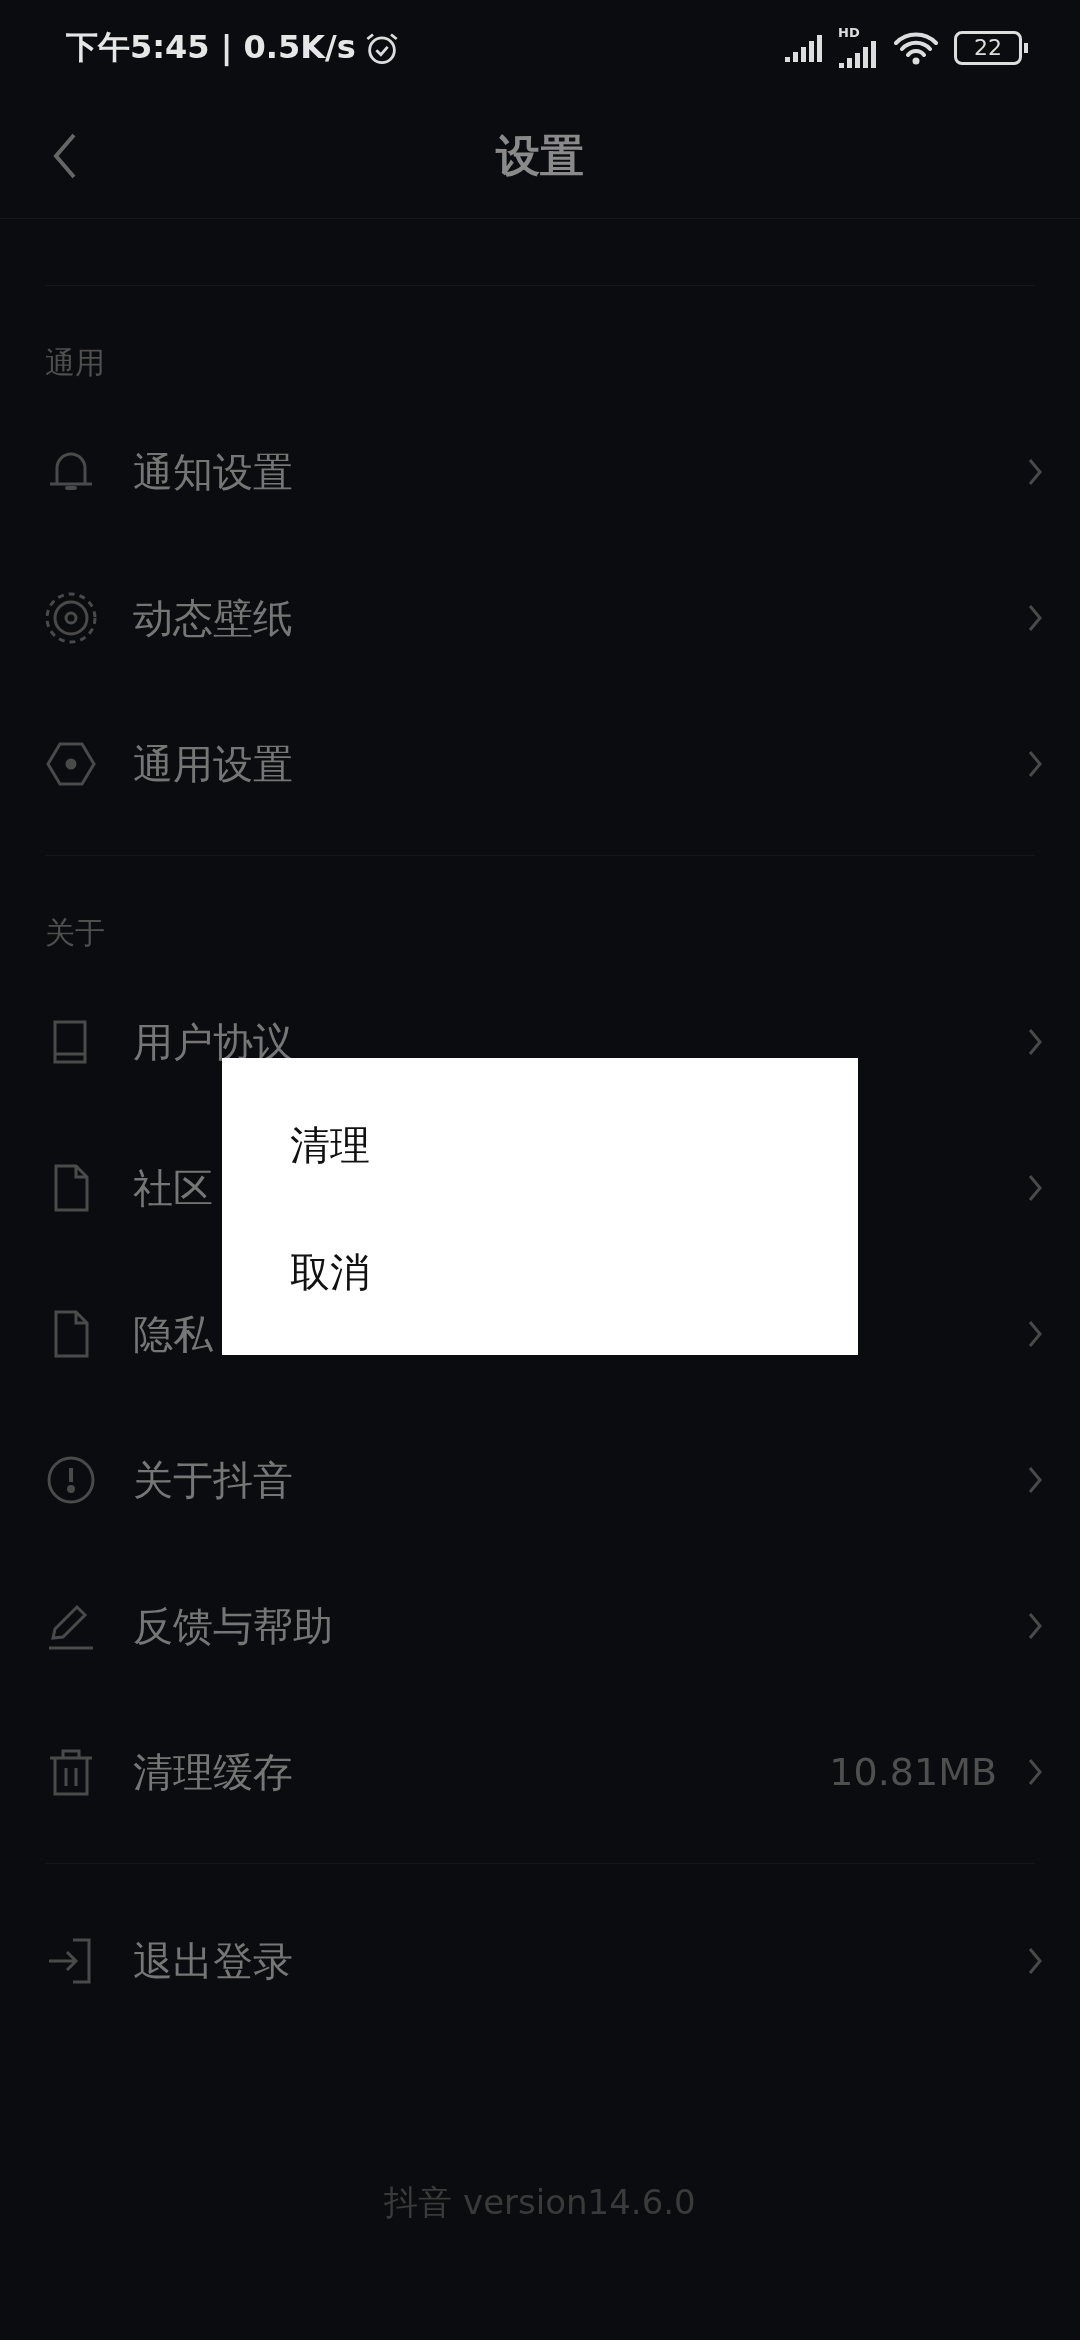 This screenshot has width=1080, height=2340. Describe the element at coordinates (540, 156) in the screenshot. I see `page-title: 设置` at that location.